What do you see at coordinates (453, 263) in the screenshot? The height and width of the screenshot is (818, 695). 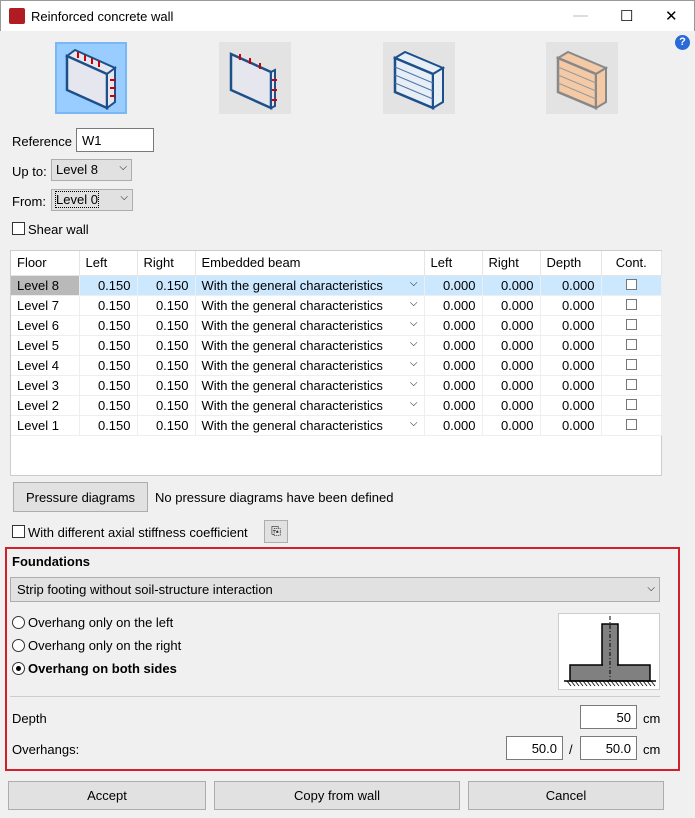 I see `col-beam-left: Left` at bounding box center [453, 263].